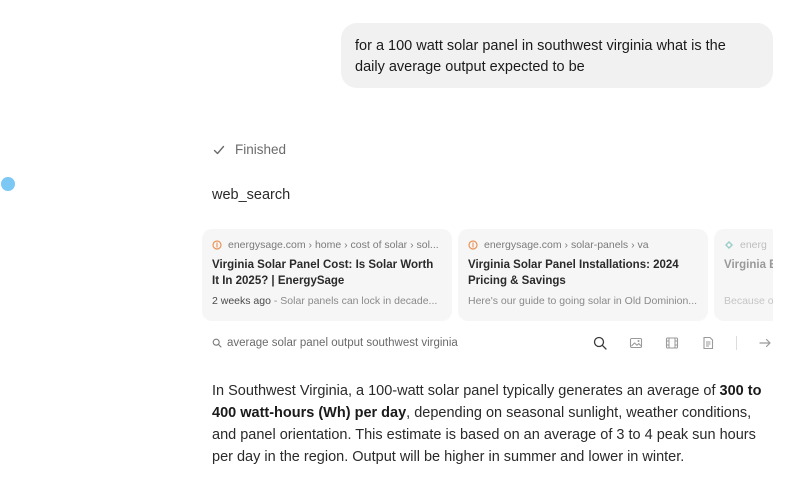 This screenshot has width=810, height=502. What do you see at coordinates (251, 195) in the screenshot?
I see `tool-name: web_search` at bounding box center [251, 195].